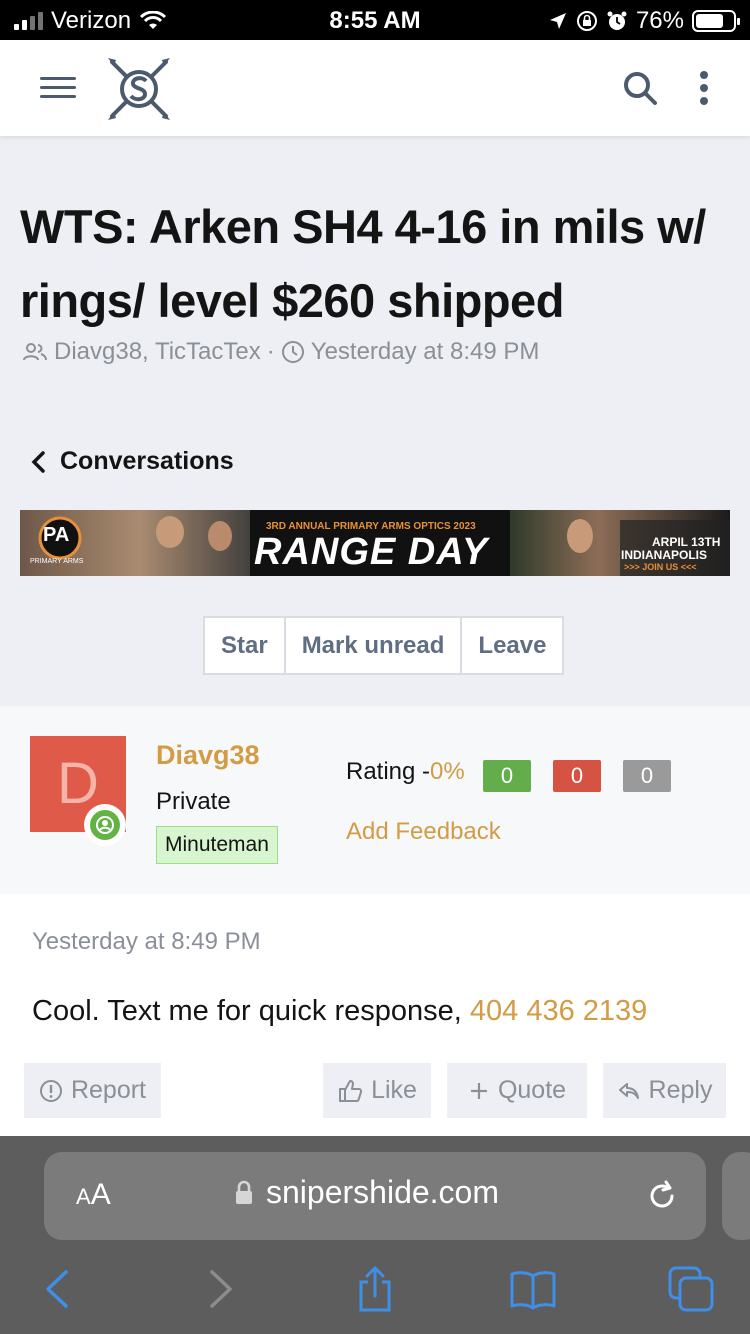 The width and height of the screenshot is (750, 1334). Describe the element at coordinates (425, 352) in the screenshot. I see `thread-date: Yesterday at 8:49 PM` at that location.